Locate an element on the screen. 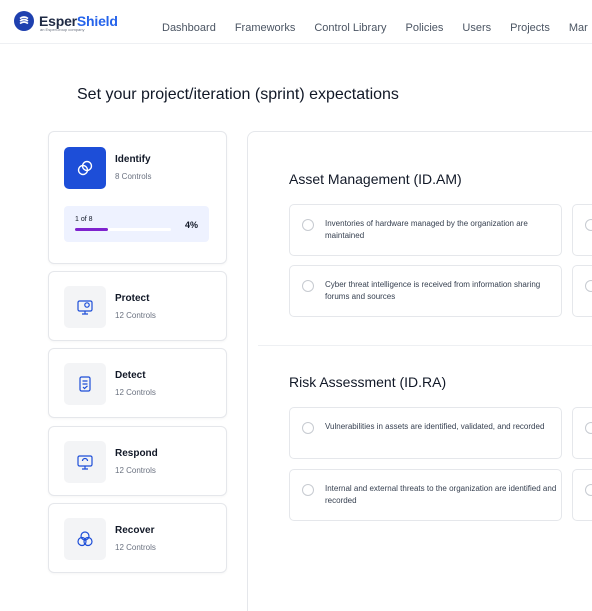 Image resolution: width=592 pixels, height=611 pixels. category-progress: 1 of 8 4% is located at coordinates (136, 224).